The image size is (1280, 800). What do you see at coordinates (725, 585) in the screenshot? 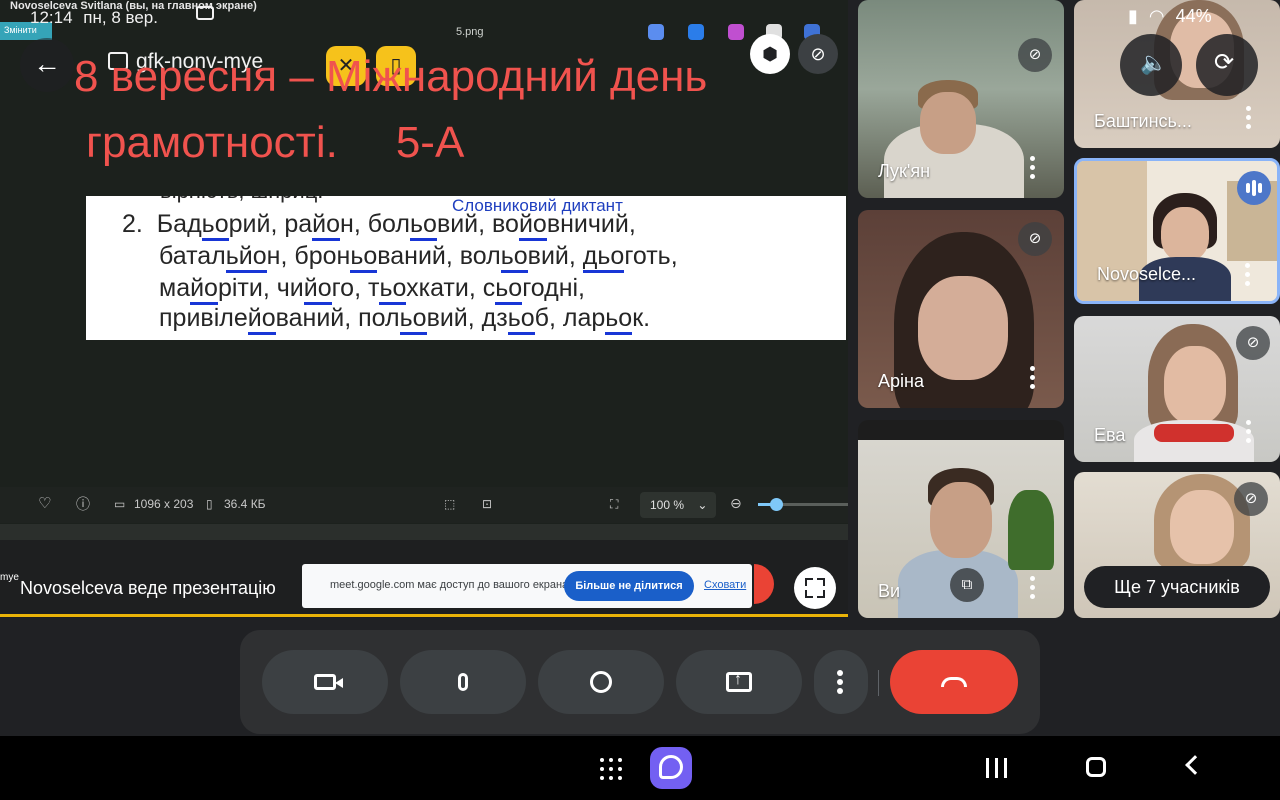
I see `hide-link: Сховати` at bounding box center [725, 585].